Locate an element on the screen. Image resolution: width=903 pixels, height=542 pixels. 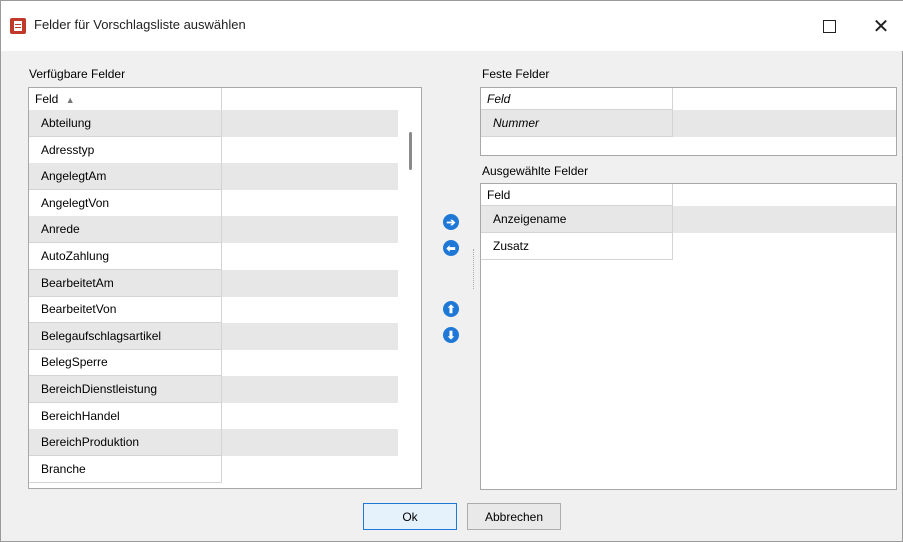
arrow-down-circle-icon: ⬇ is located at coordinates (451, 335).